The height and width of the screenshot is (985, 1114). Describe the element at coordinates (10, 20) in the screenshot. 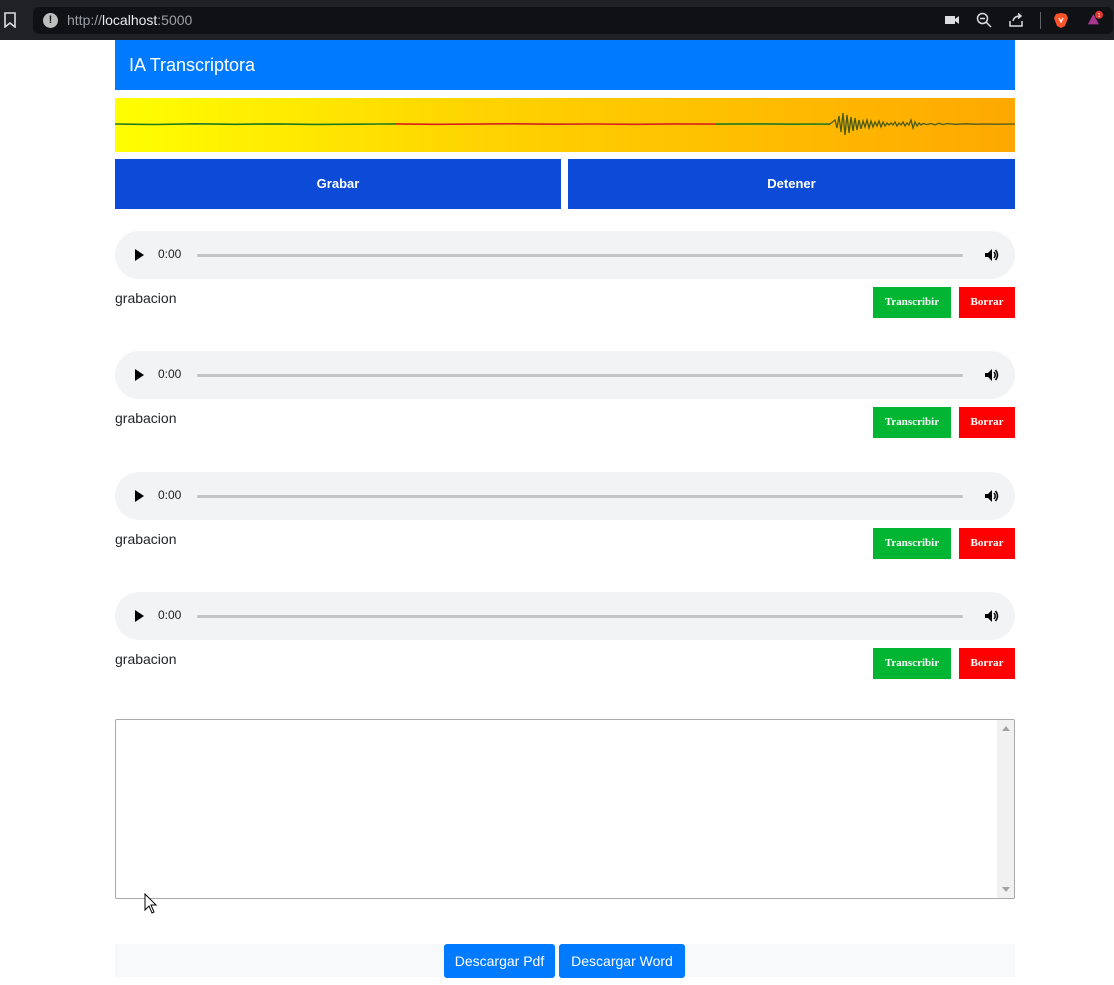

I see `bookmark-icon` at that location.